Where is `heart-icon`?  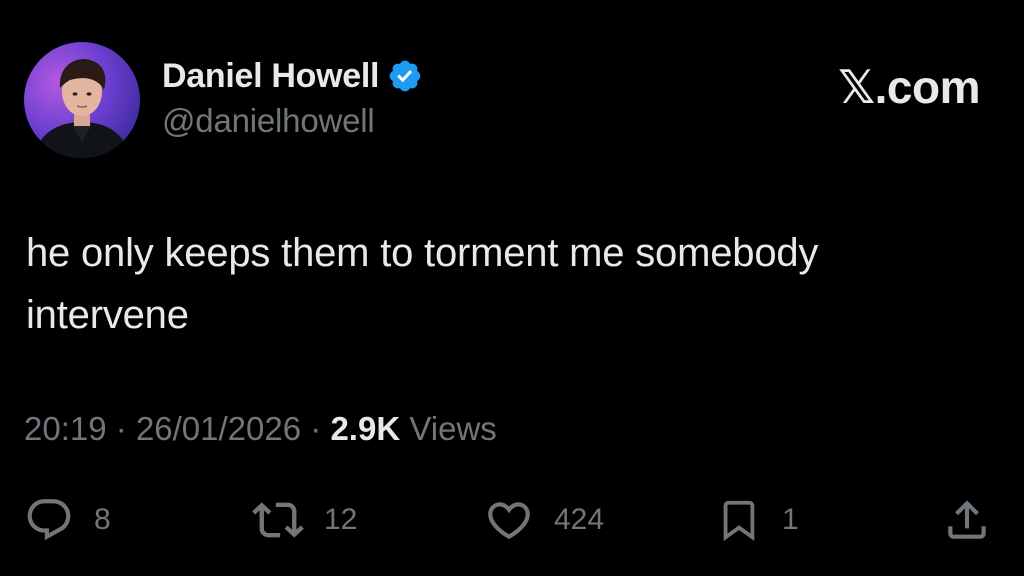
heart-icon is located at coordinates (509, 521).